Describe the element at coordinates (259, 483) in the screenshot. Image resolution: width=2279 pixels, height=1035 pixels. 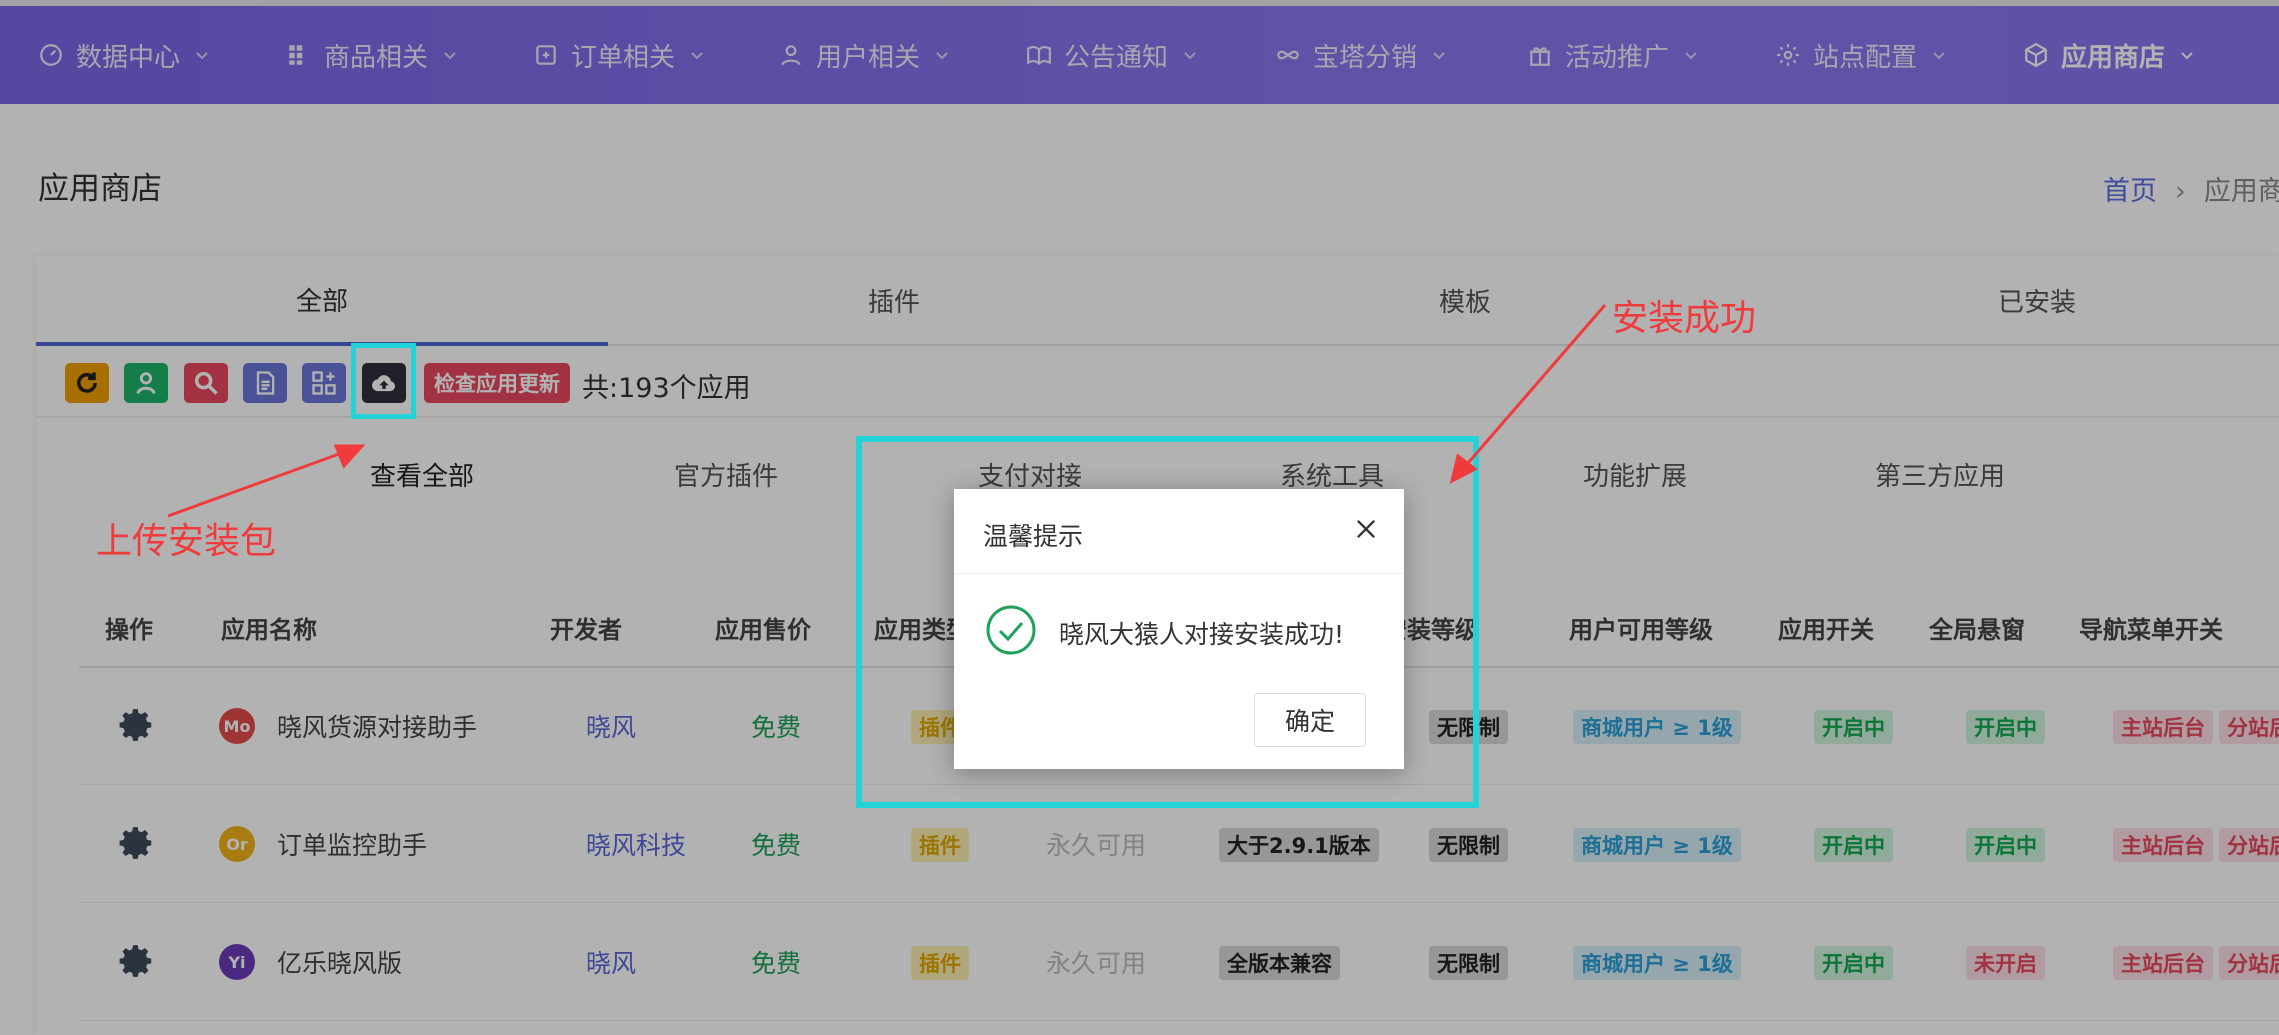
I see `upload-arrow-line` at that location.